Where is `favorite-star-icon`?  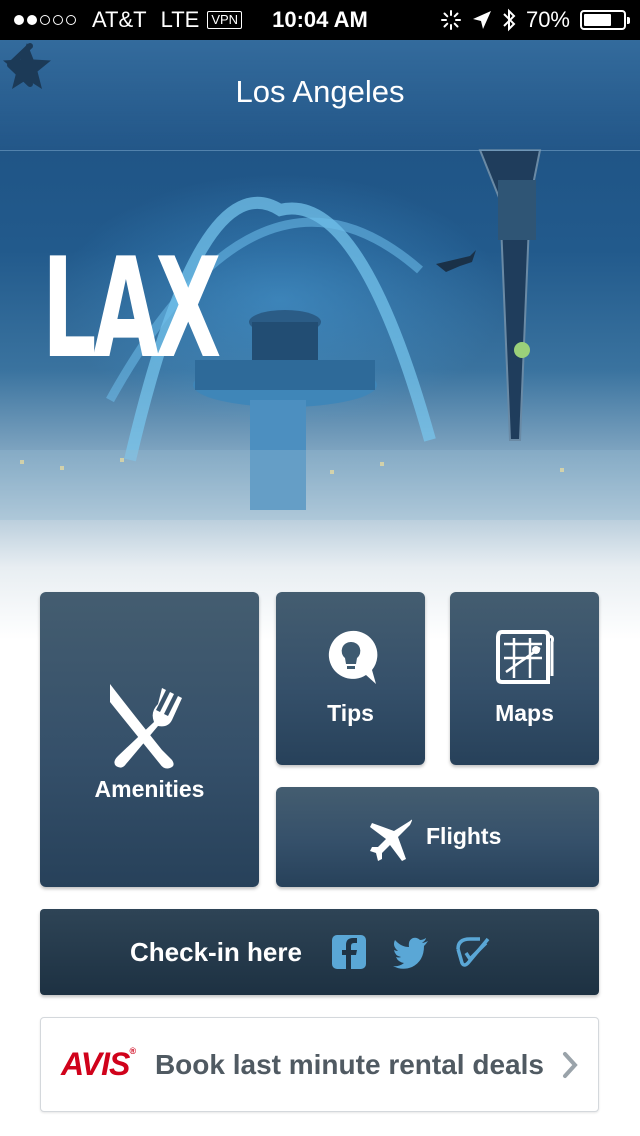
favorite-star-icon is located at coordinates (27, 67).